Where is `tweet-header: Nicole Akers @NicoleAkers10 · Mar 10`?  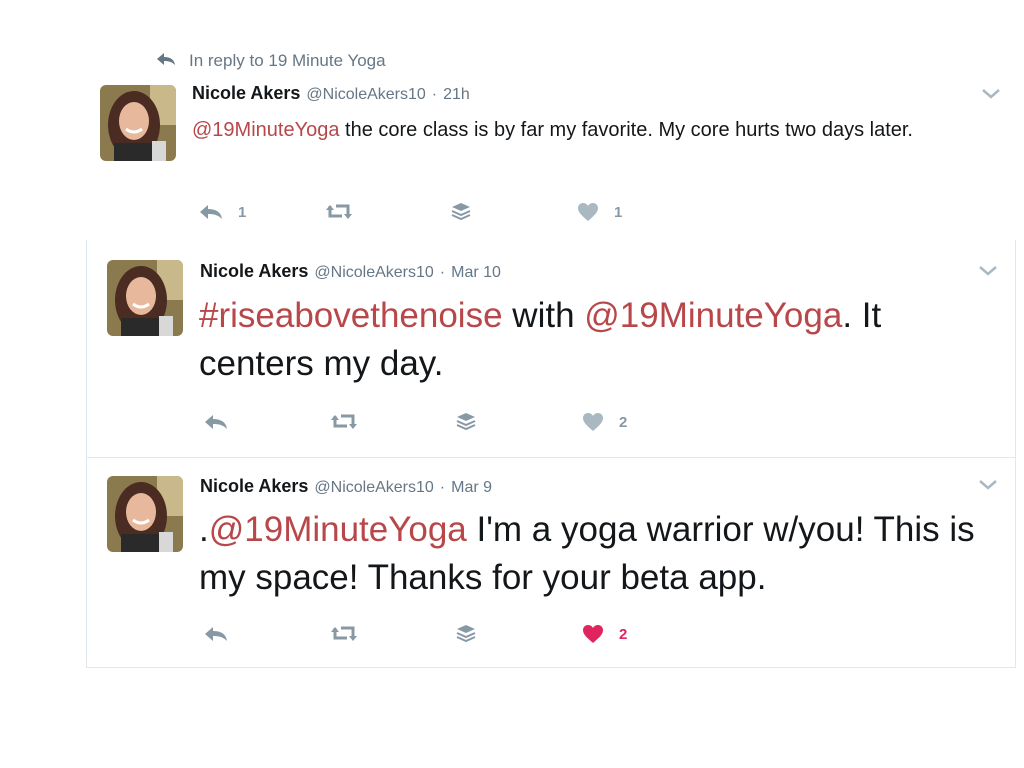 tweet-header: Nicole Akers @NicoleAkers10 · Mar 10 is located at coordinates (350, 271).